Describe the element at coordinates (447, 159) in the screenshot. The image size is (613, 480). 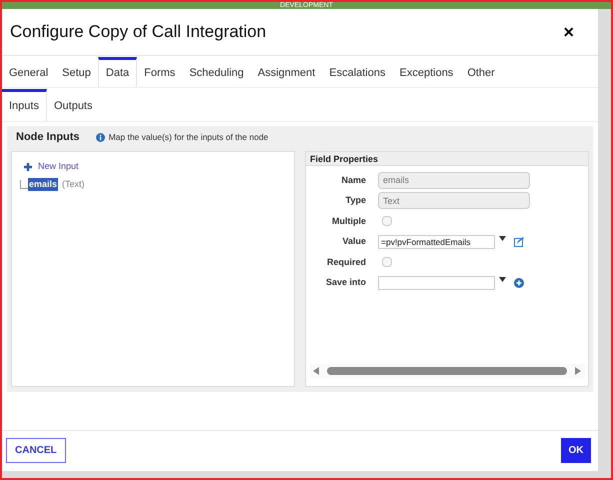
I see `panel-header: Field Properties` at that location.